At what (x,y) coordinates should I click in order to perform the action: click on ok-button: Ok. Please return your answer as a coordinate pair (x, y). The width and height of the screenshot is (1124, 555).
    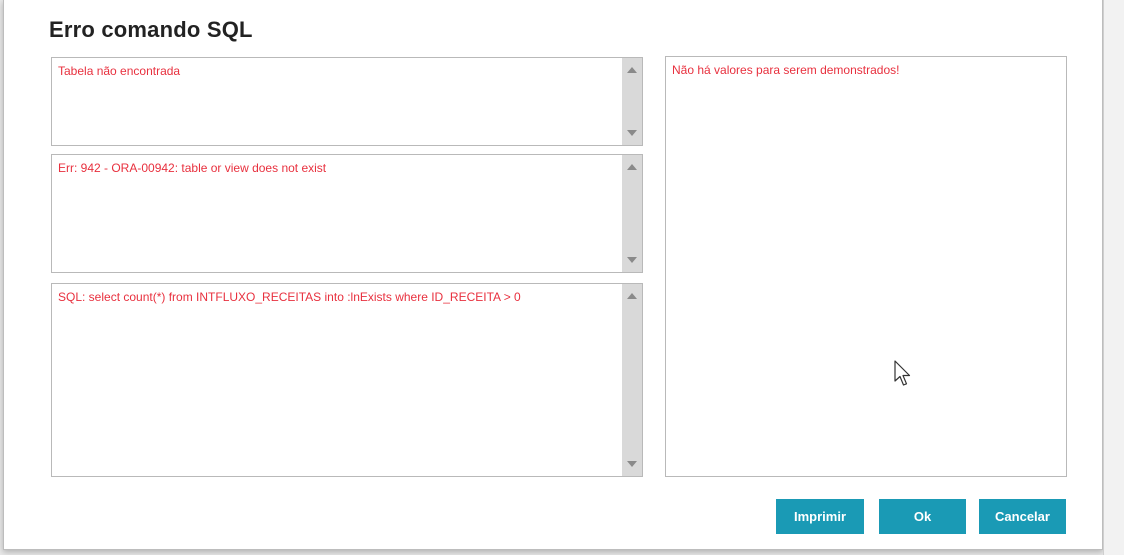
    Looking at the image, I should click on (922, 516).